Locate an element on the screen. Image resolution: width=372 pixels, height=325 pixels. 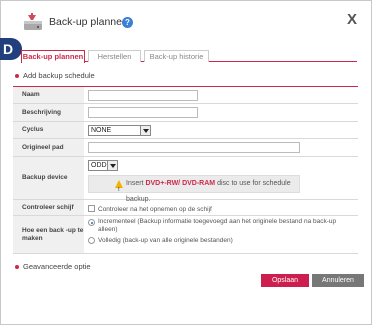
tab-herstellen: Herstellen is located at coordinates (114, 56).